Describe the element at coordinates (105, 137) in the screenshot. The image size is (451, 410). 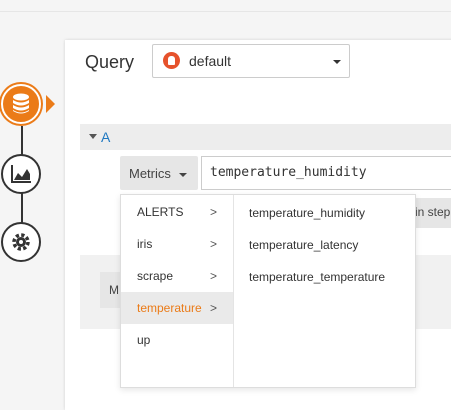
I see `query-ref-id: A` at that location.